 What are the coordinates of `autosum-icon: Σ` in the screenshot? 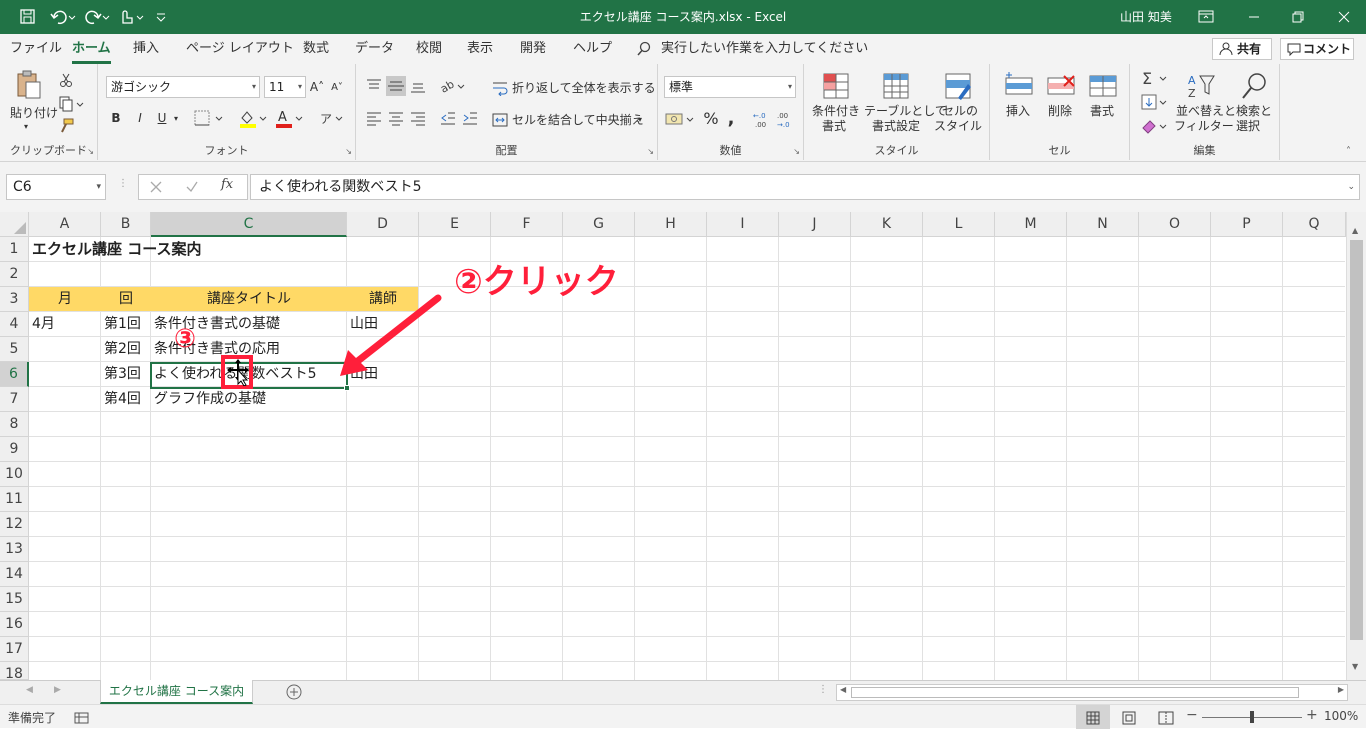 It's located at (1156, 78).